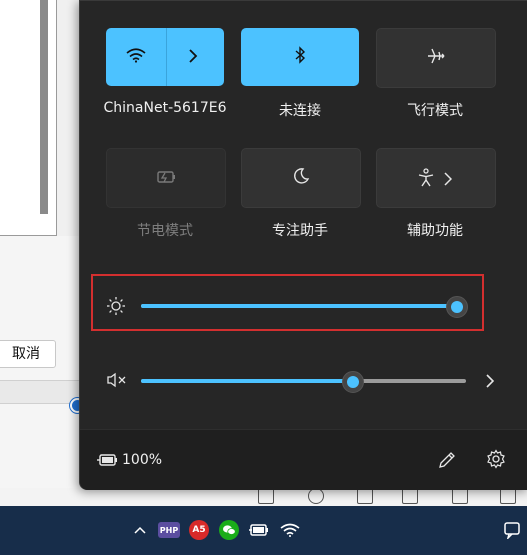  Describe the element at coordinates (108, 461) in the screenshot. I see `battery-icon` at that location.